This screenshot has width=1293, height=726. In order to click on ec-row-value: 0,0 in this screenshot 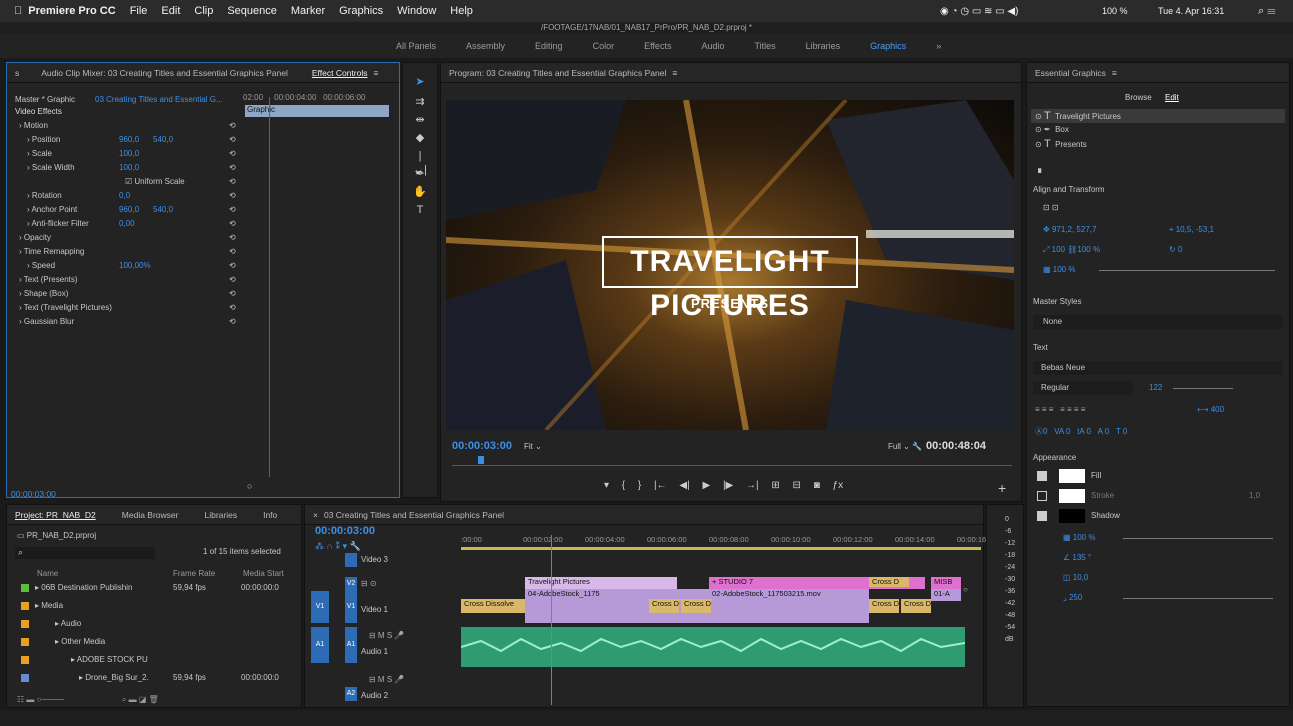, I will do `click(124, 196)`.